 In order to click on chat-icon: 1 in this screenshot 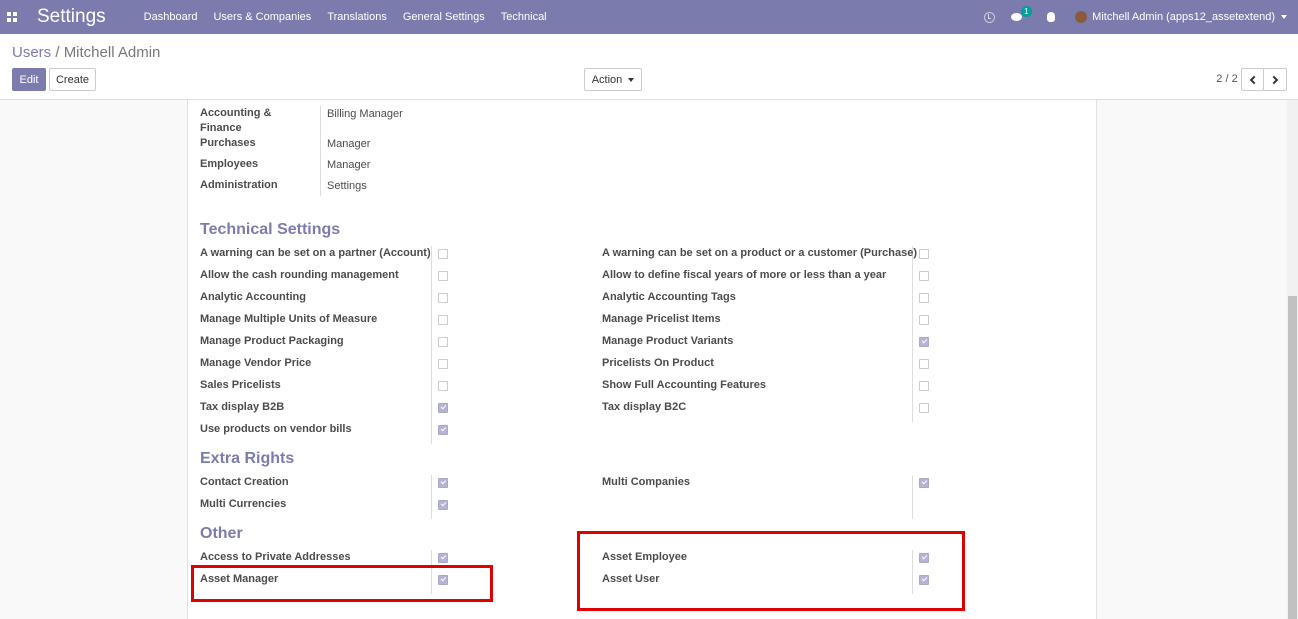, I will do `click(1021, 14)`.